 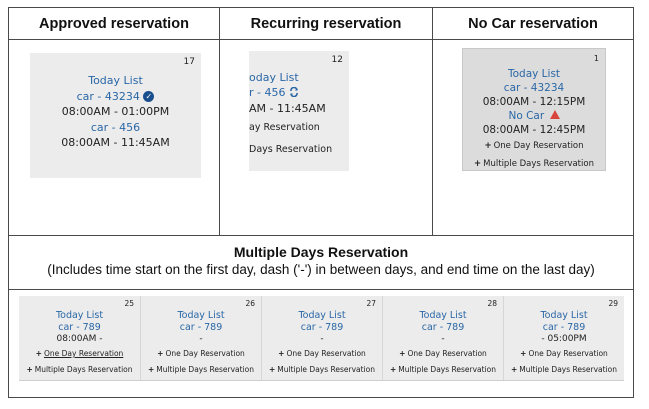 What do you see at coordinates (613, 303) in the screenshot?
I see `day-number: 29` at bounding box center [613, 303].